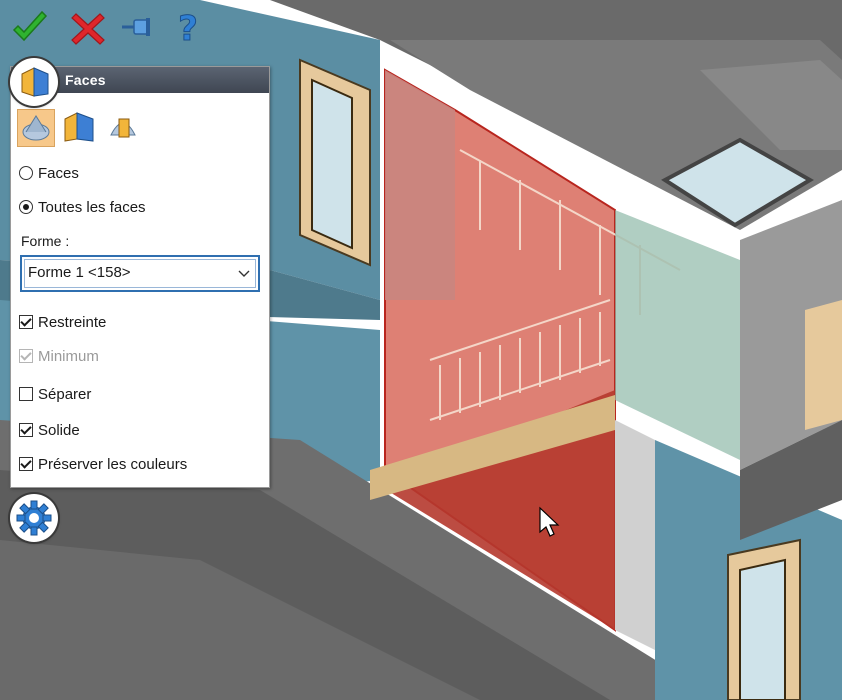 The height and width of the screenshot is (700, 842). What do you see at coordinates (36, 128) in the screenshot?
I see `face-select-mode-icon` at bounding box center [36, 128].